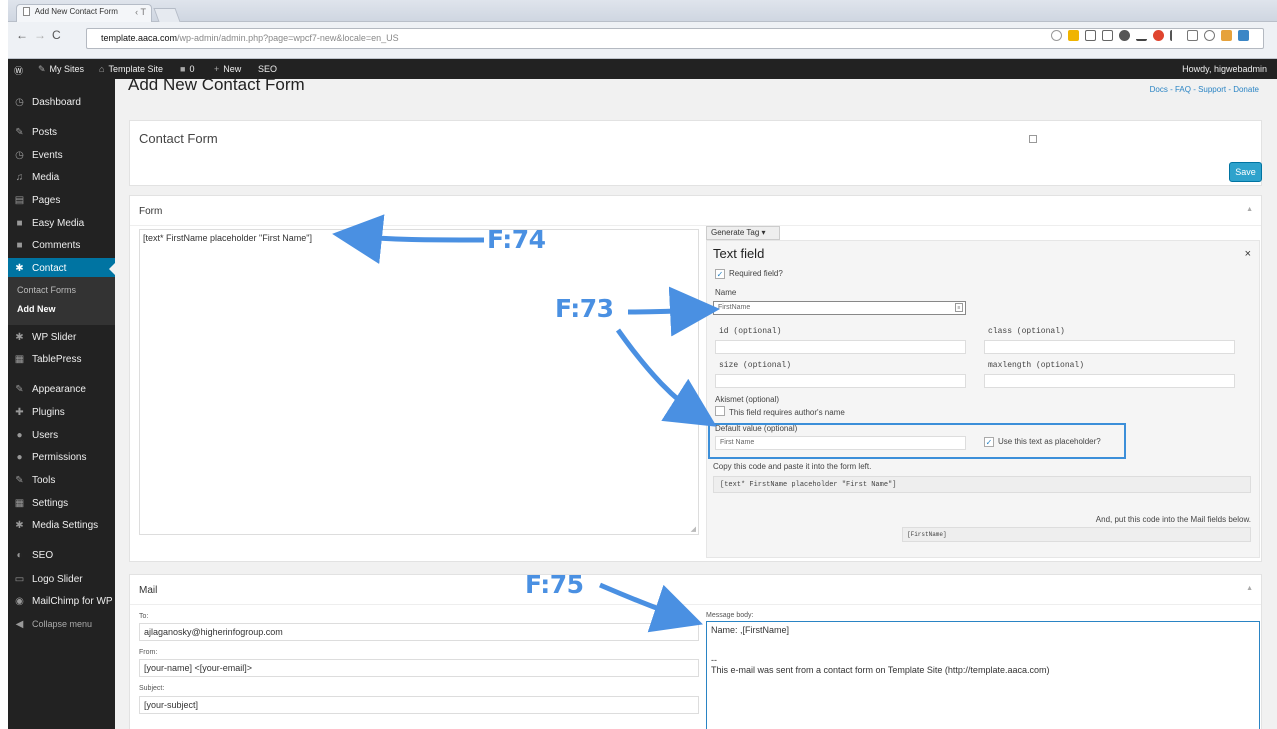 Image resolution: width=1277 pixels, height=729 pixels. I want to click on body-line, so click(983, 647).